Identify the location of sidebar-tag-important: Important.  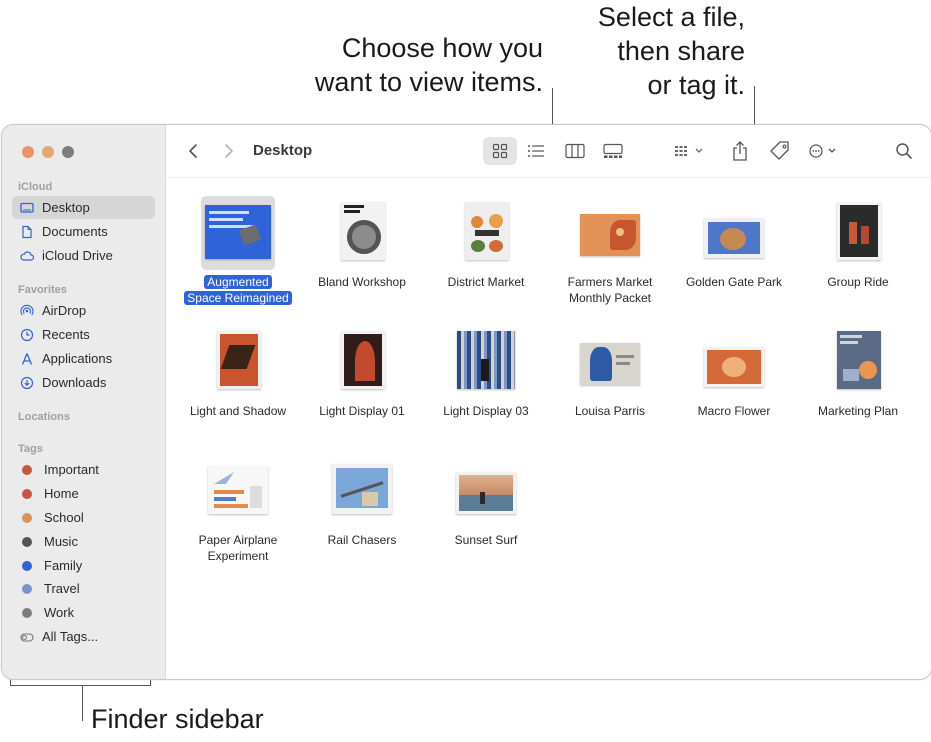
(83, 469).